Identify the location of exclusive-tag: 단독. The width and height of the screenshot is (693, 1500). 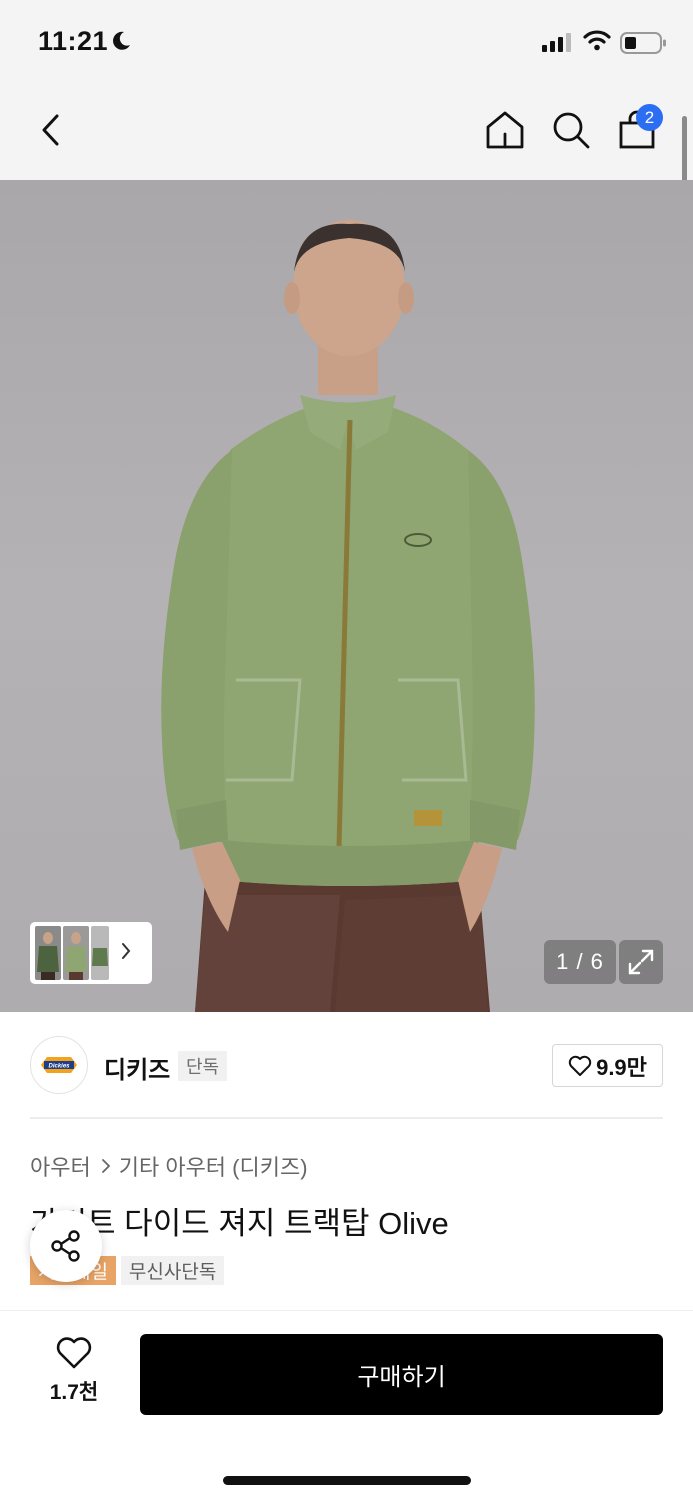
(203, 1066).